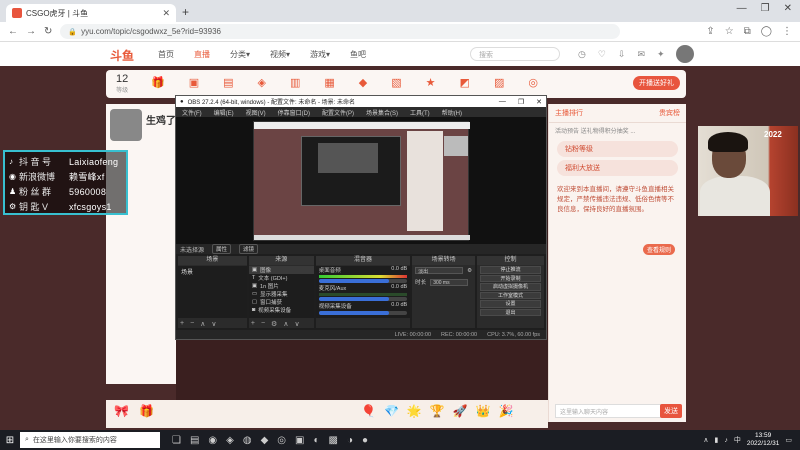  I want to click on app-icon: ◐, so click(316, 440).